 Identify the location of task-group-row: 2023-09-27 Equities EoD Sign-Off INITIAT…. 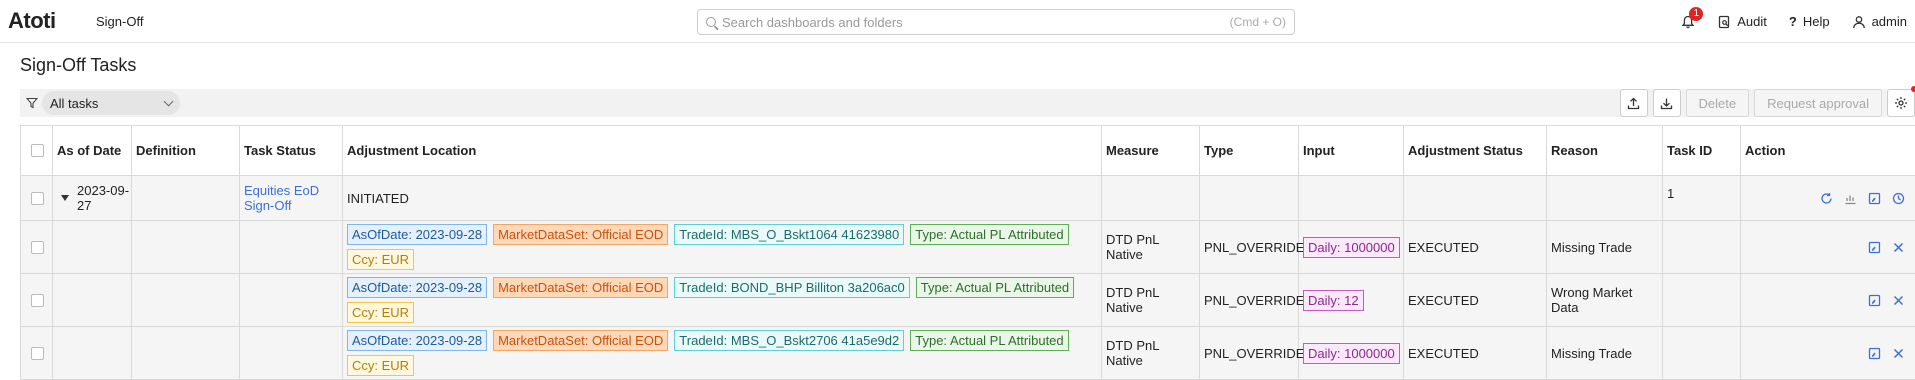
(968, 198).